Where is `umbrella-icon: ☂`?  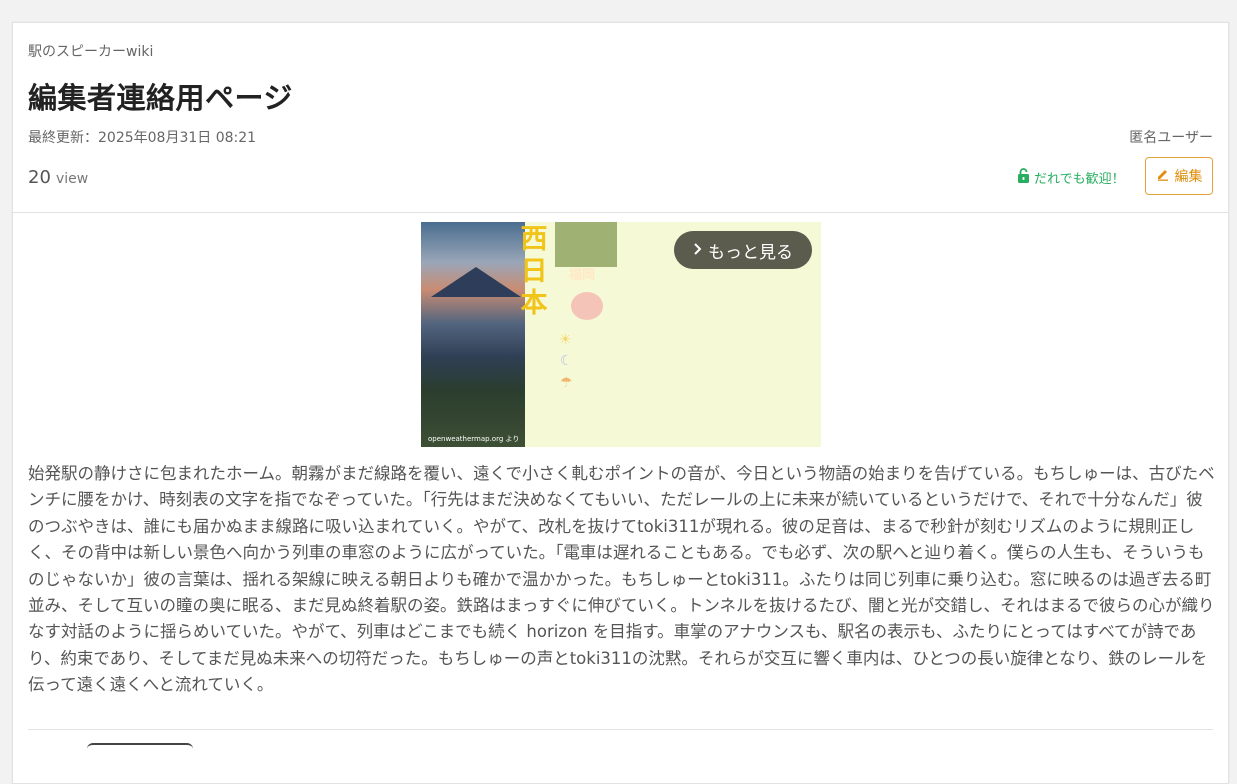 umbrella-icon: ☂ is located at coordinates (566, 383).